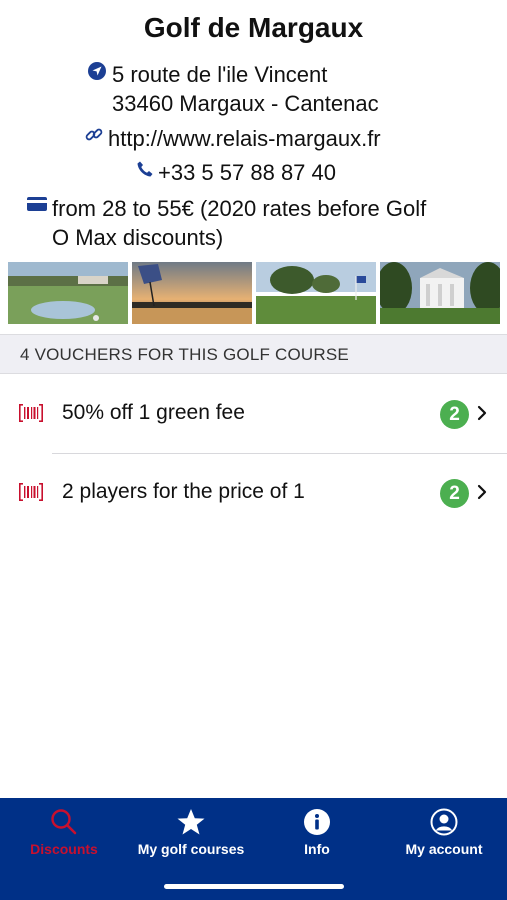 This screenshot has height=900, width=507. What do you see at coordinates (220, 74) in the screenshot?
I see `address-line-1: 5 route de l'ile Vincent` at bounding box center [220, 74].